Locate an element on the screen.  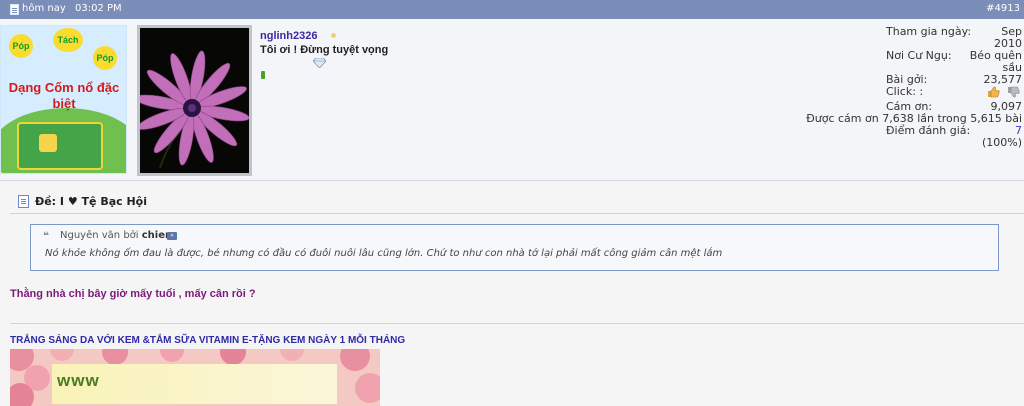
username-link: nglinh2326 is located at coordinates (288, 36).